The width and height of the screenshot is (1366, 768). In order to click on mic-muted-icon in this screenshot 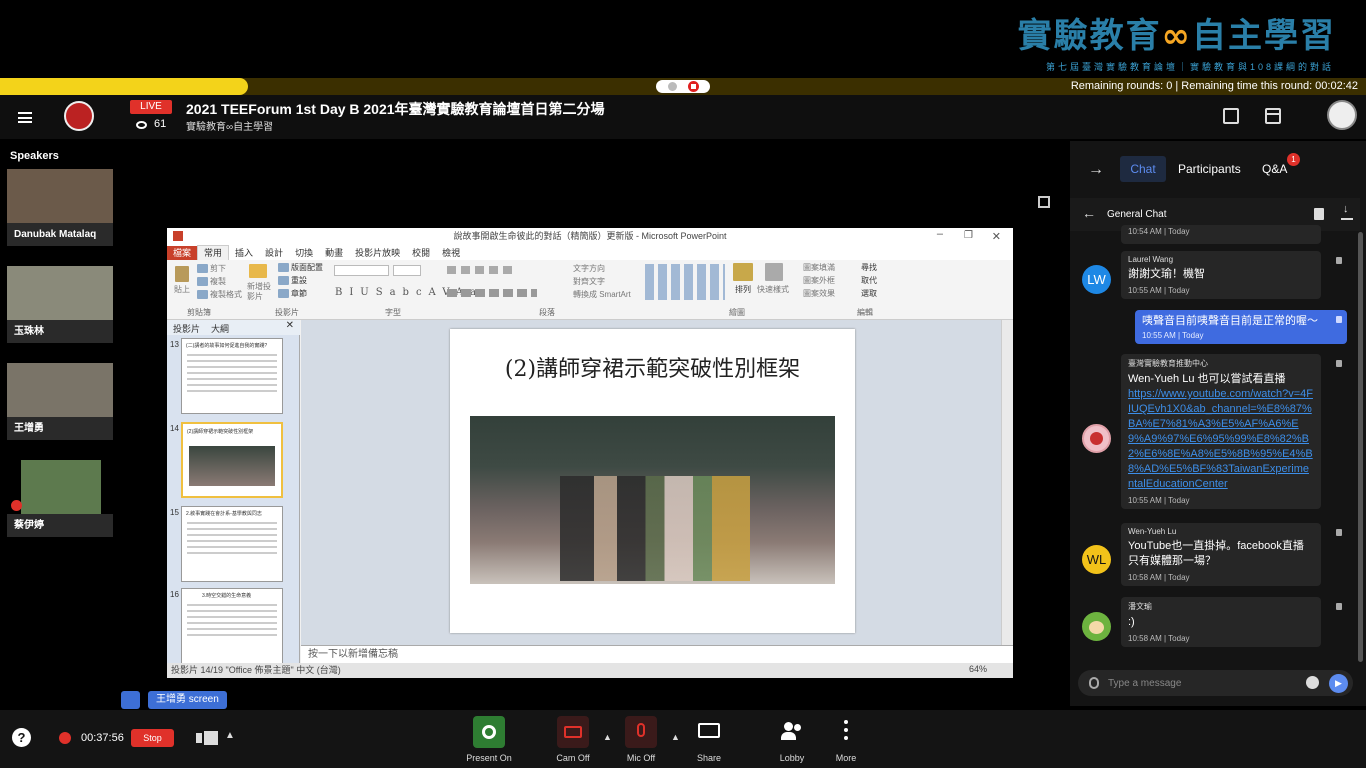, I will do `click(16, 505)`.